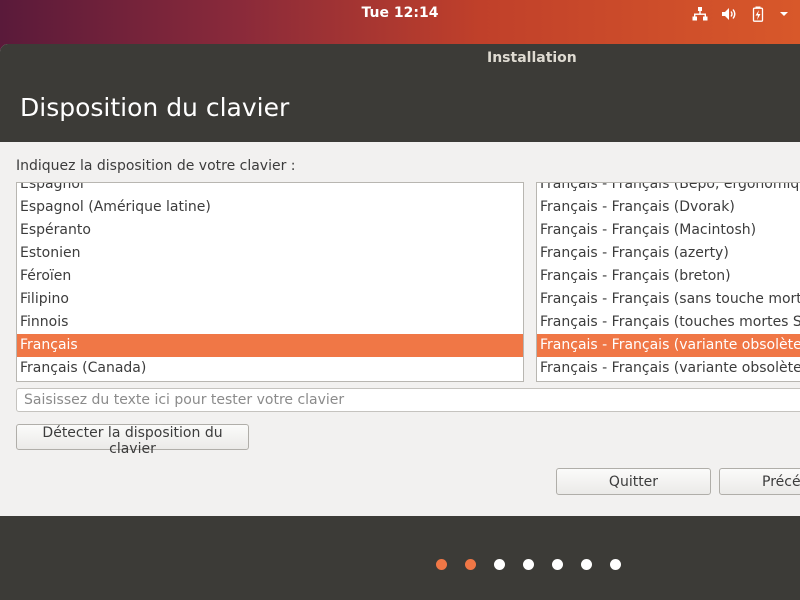 Image resolution: width=800 pixels, height=600 pixels. Describe the element at coordinates (270, 253) in the screenshot. I see `layout-list-item: Estonien` at that location.